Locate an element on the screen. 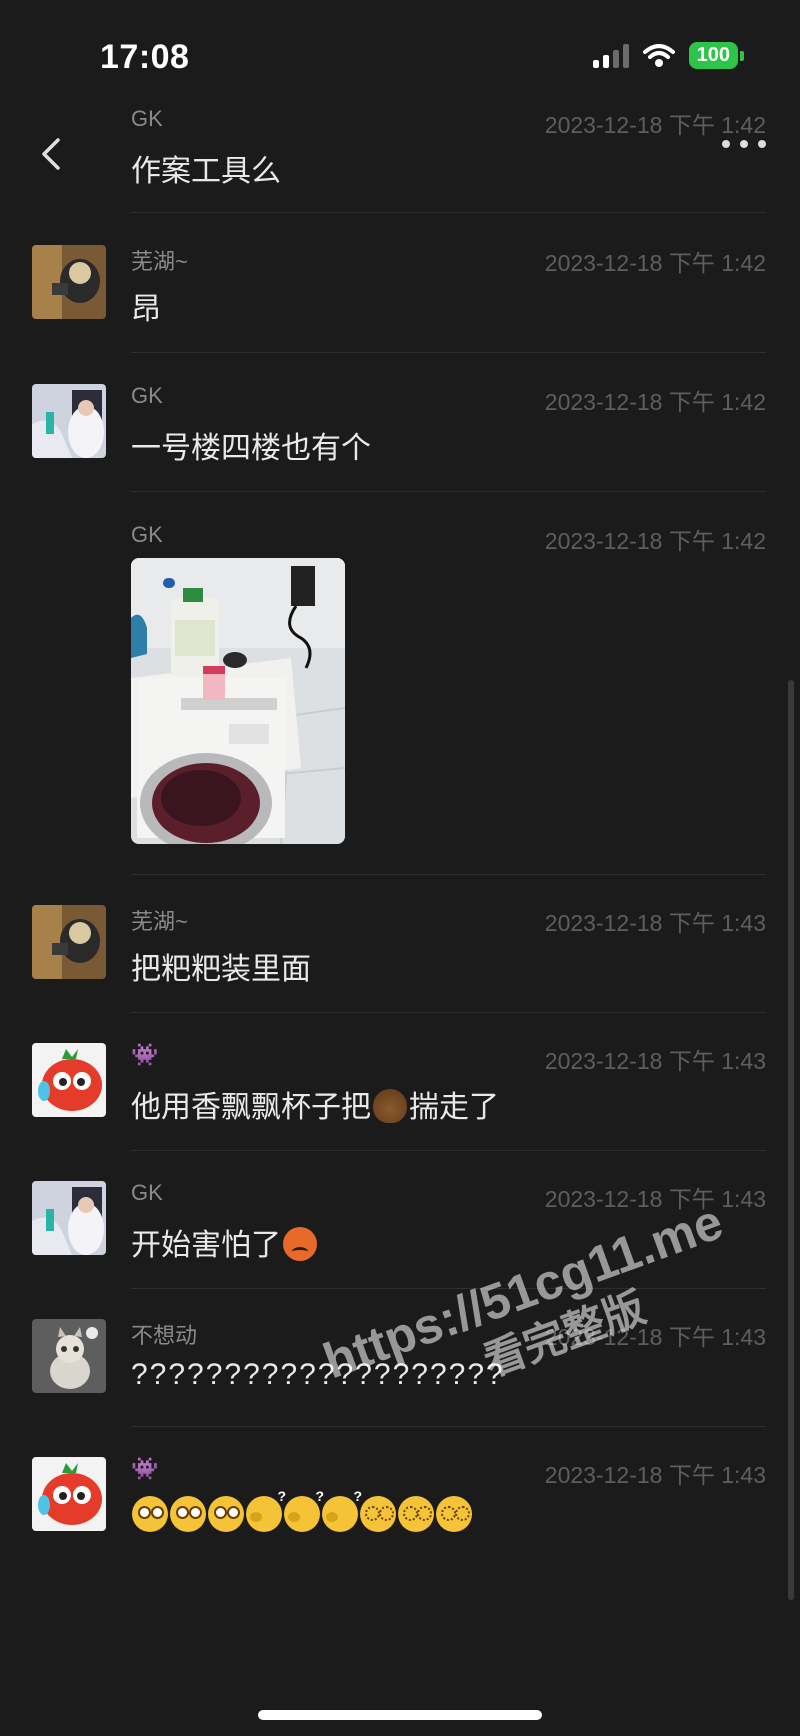 This screenshot has height=1736, width=800. emoji-row is located at coordinates (302, 1511).